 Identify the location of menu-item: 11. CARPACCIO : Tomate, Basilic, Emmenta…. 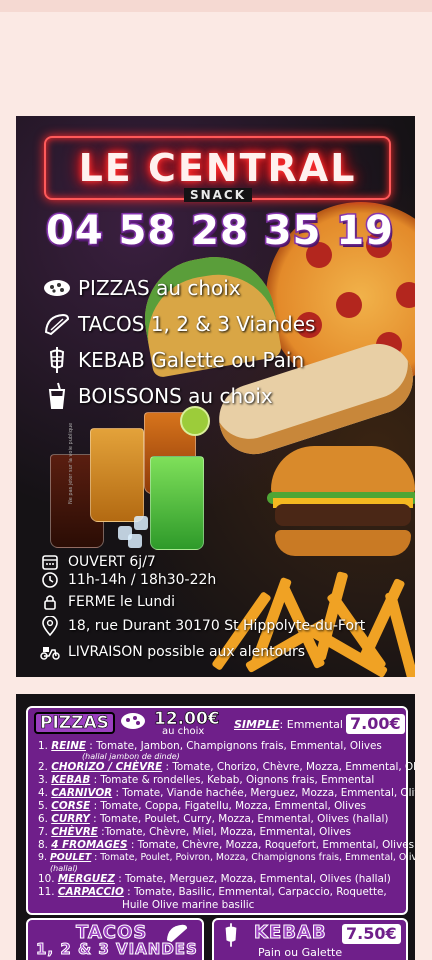
(212, 892).